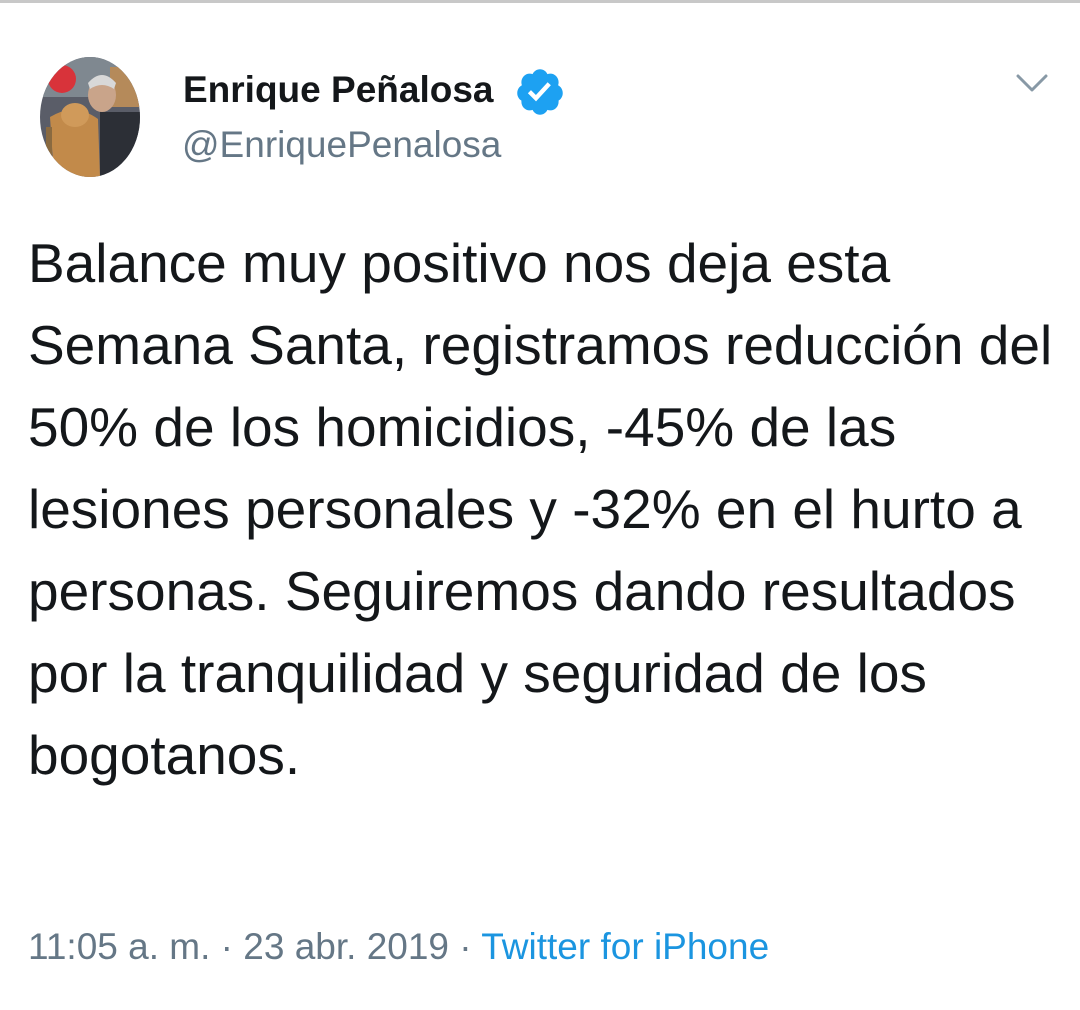 The width and height of the screenshot is (1080, 1010). I want to click on verified-badge-icon, so click(540, 92).